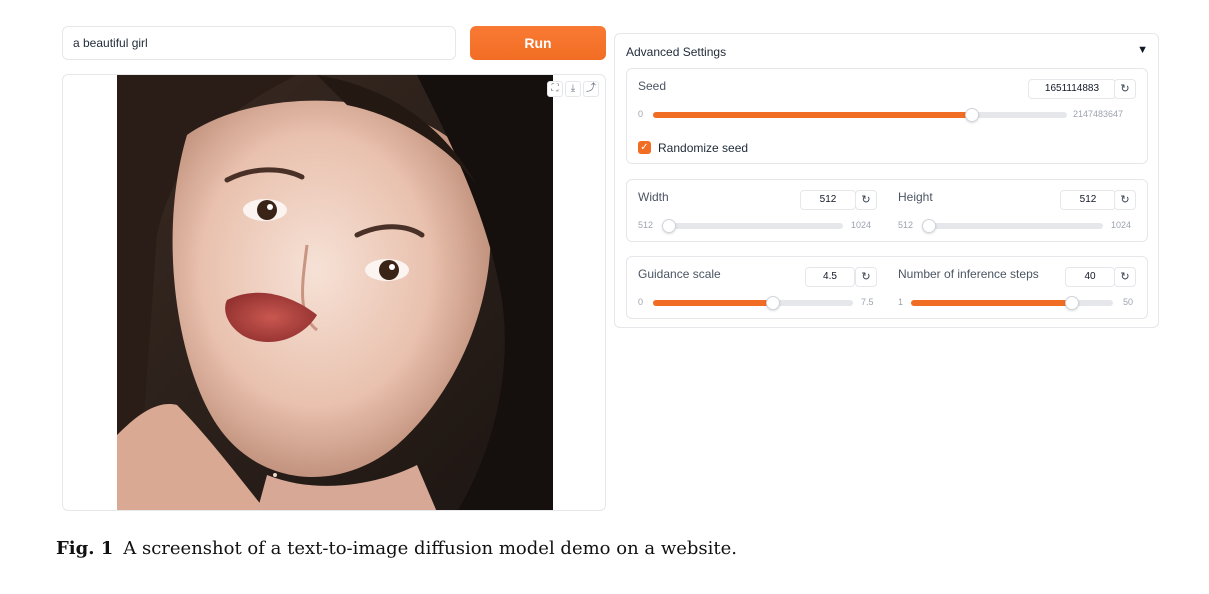 The image size is (1209, 594). What do you see at coordinates (866, 277) in the screenshot?
I see `guidance-scale-reset-button: ↻` at bounding box center [866, 277].